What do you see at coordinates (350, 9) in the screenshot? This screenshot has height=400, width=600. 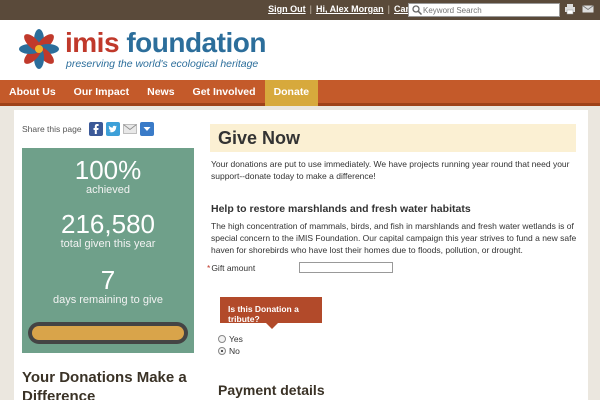 I see `user-greeting-link: Hi, Alex Morgan` at bounding box center [350, 9].